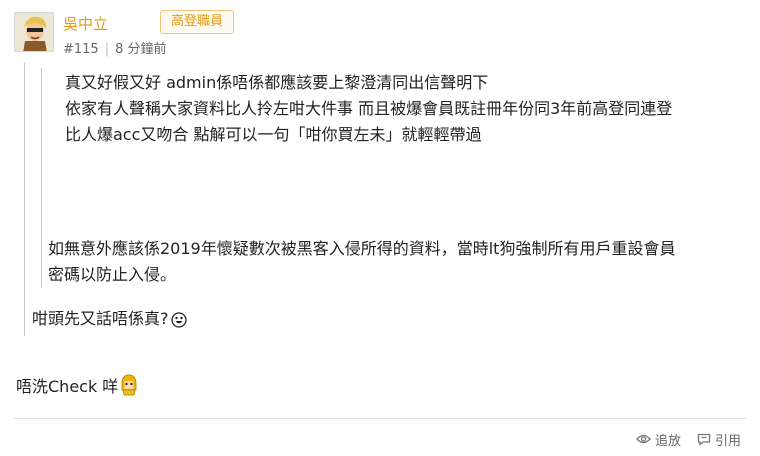 The image size is (760, 456). I want to click on avatar, so click(34, 32).